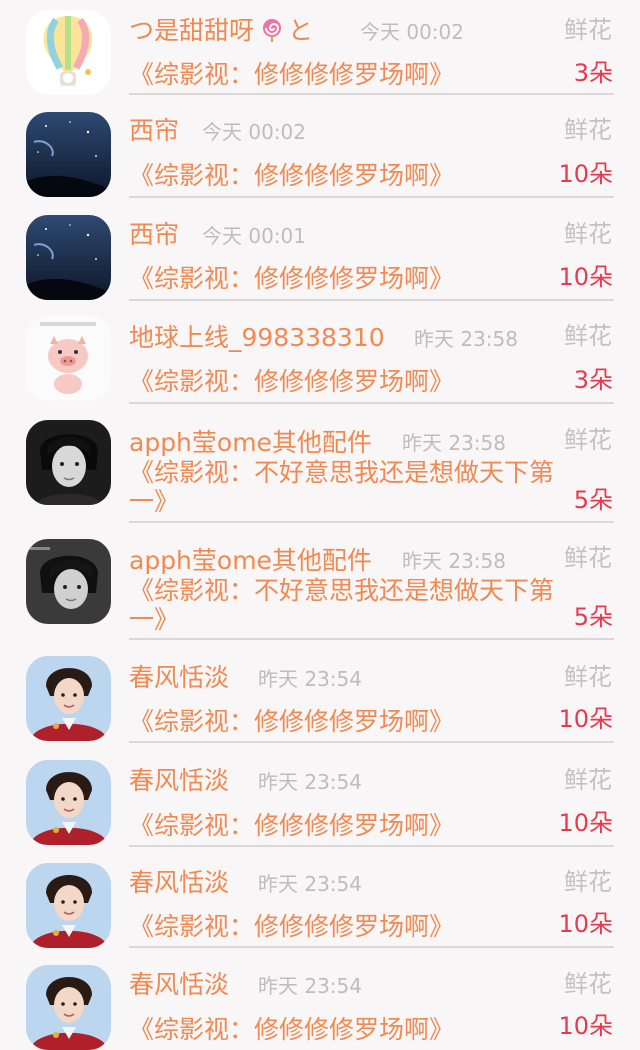 The width and height of the screenshot is (640, 1050). I want to click on pig-avatar-image, so click(68, 358).